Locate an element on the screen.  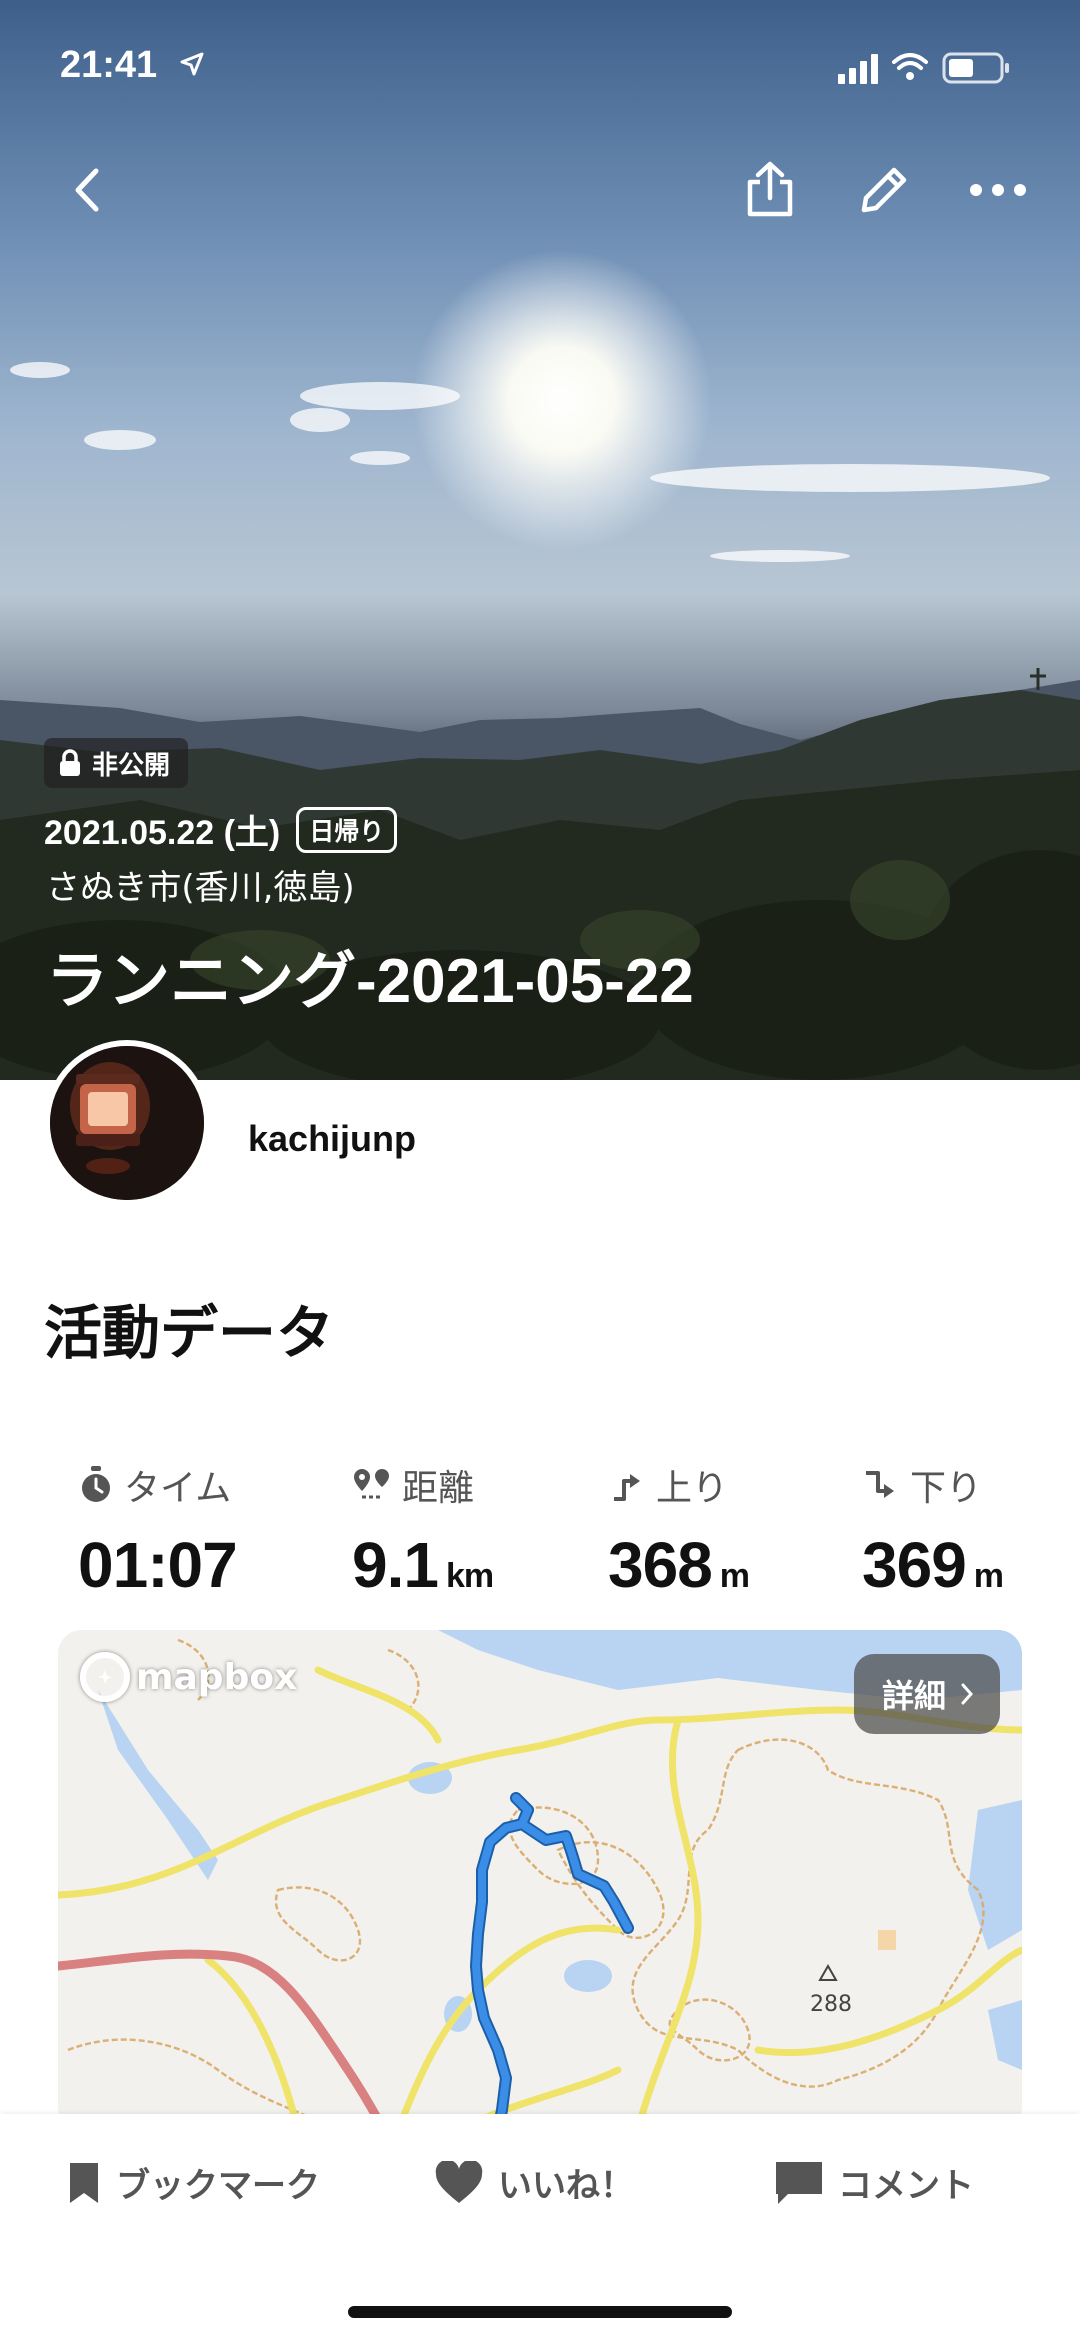
bookmark-label: ブックマーク is located at coordinates (218, 2186).